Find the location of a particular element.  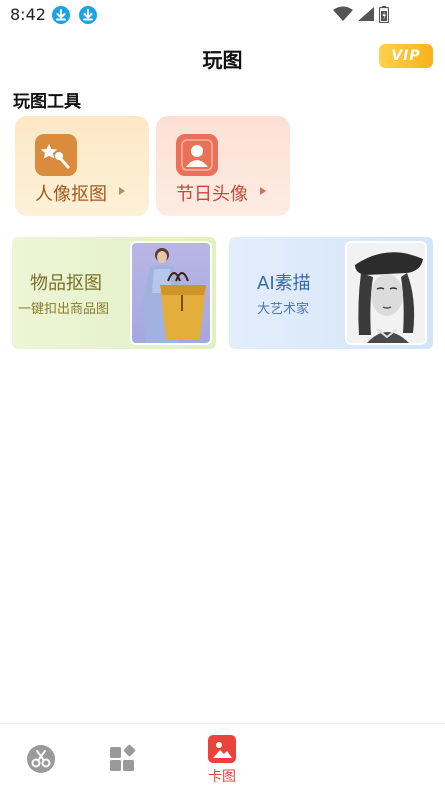

festival-avatar-card: 节日头像 is located at coordinates (223, 166).